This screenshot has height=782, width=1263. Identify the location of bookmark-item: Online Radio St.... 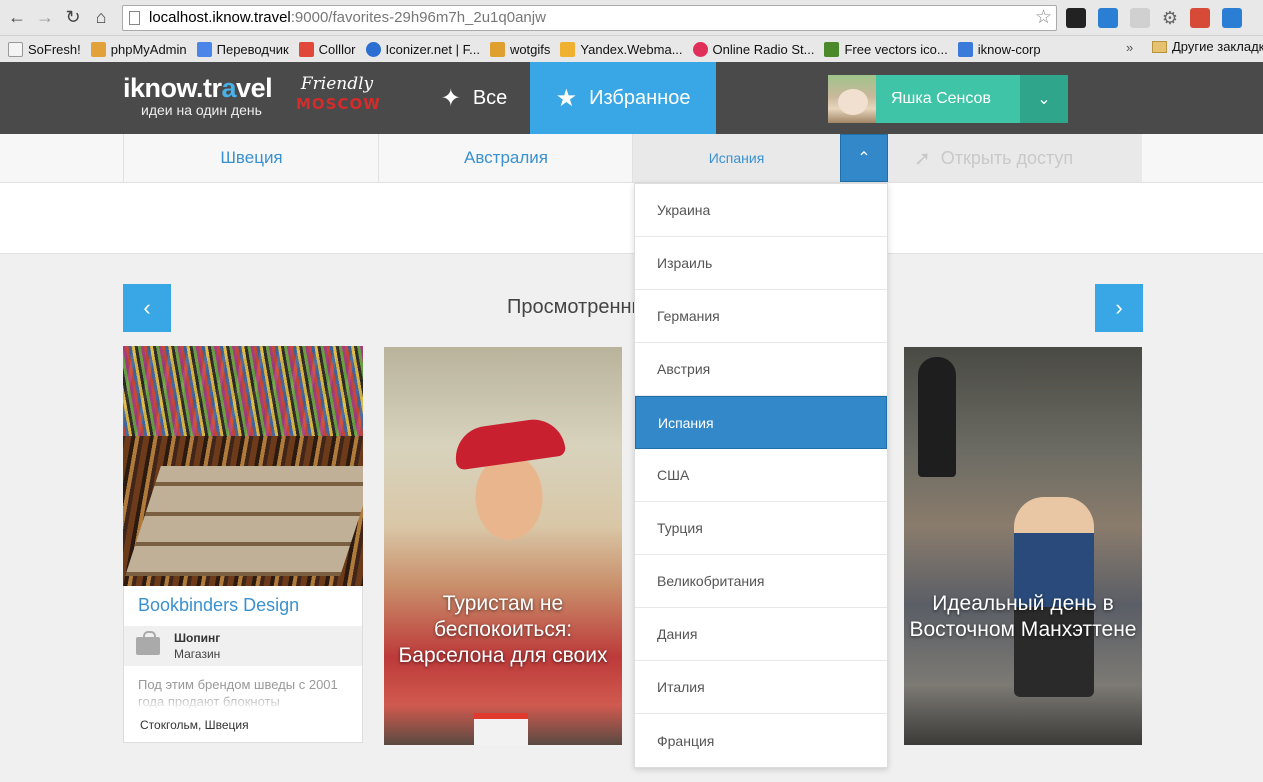
(753, 49).